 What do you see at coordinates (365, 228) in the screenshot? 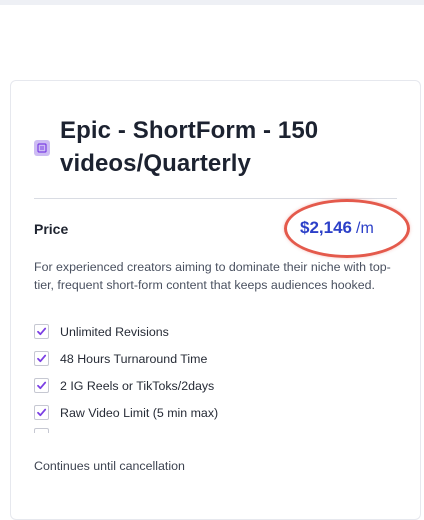
I see `price-period: /m` at bounding box center [365, 228].